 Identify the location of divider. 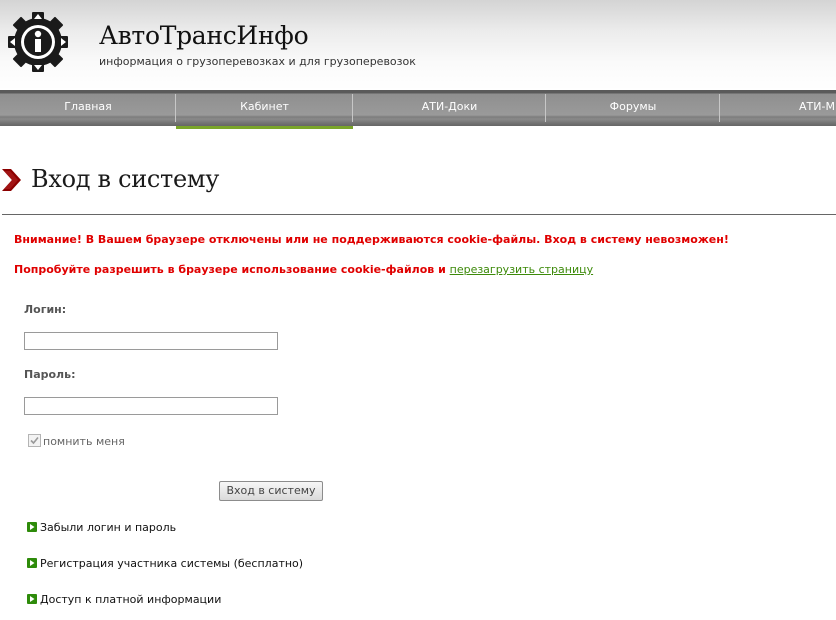
(419, 214).